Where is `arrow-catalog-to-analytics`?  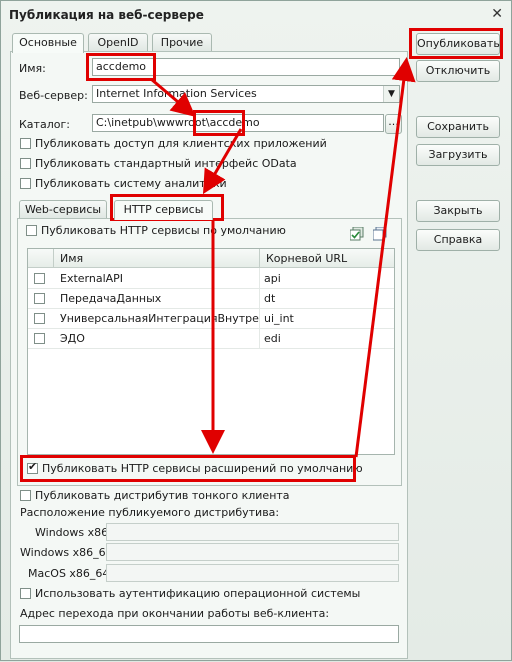
arrow-catalog-to-analytics is located at coordinates (222, 161).